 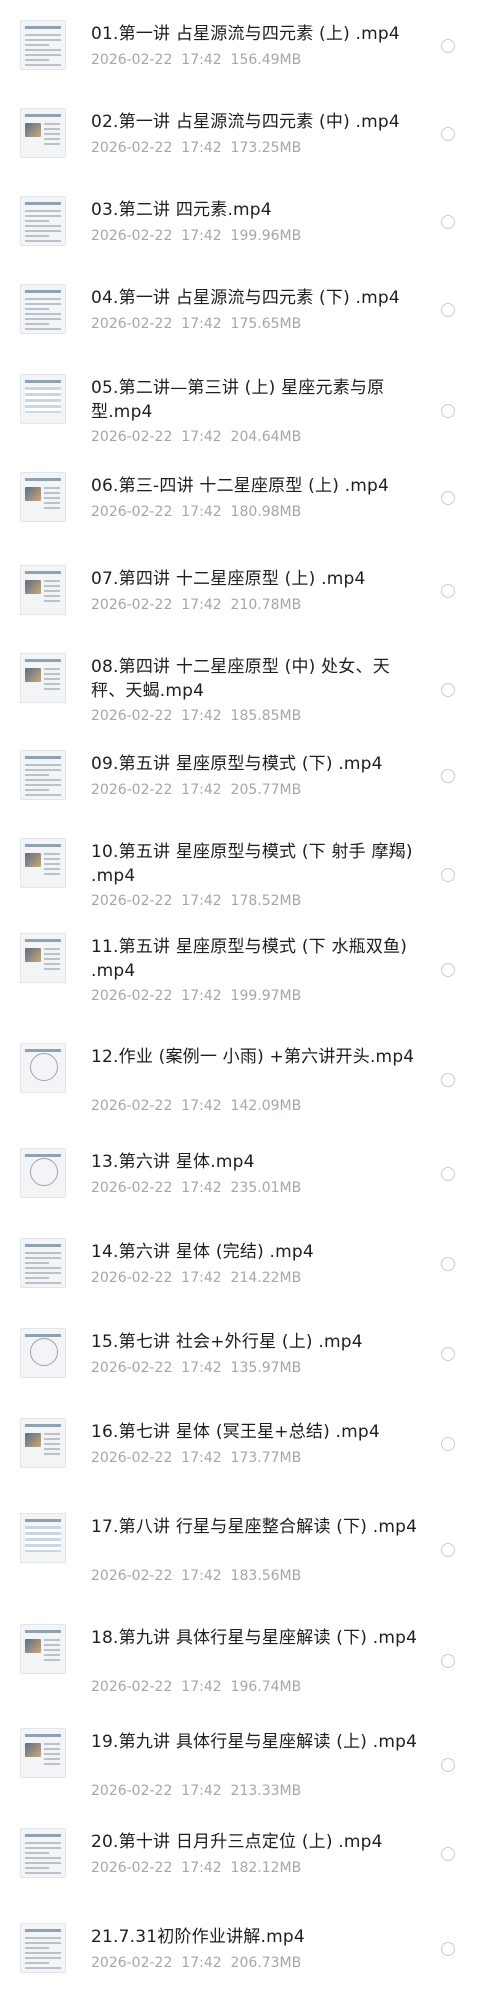 I want to click on file-size: 204.64MB, so click(x=266, y=437).